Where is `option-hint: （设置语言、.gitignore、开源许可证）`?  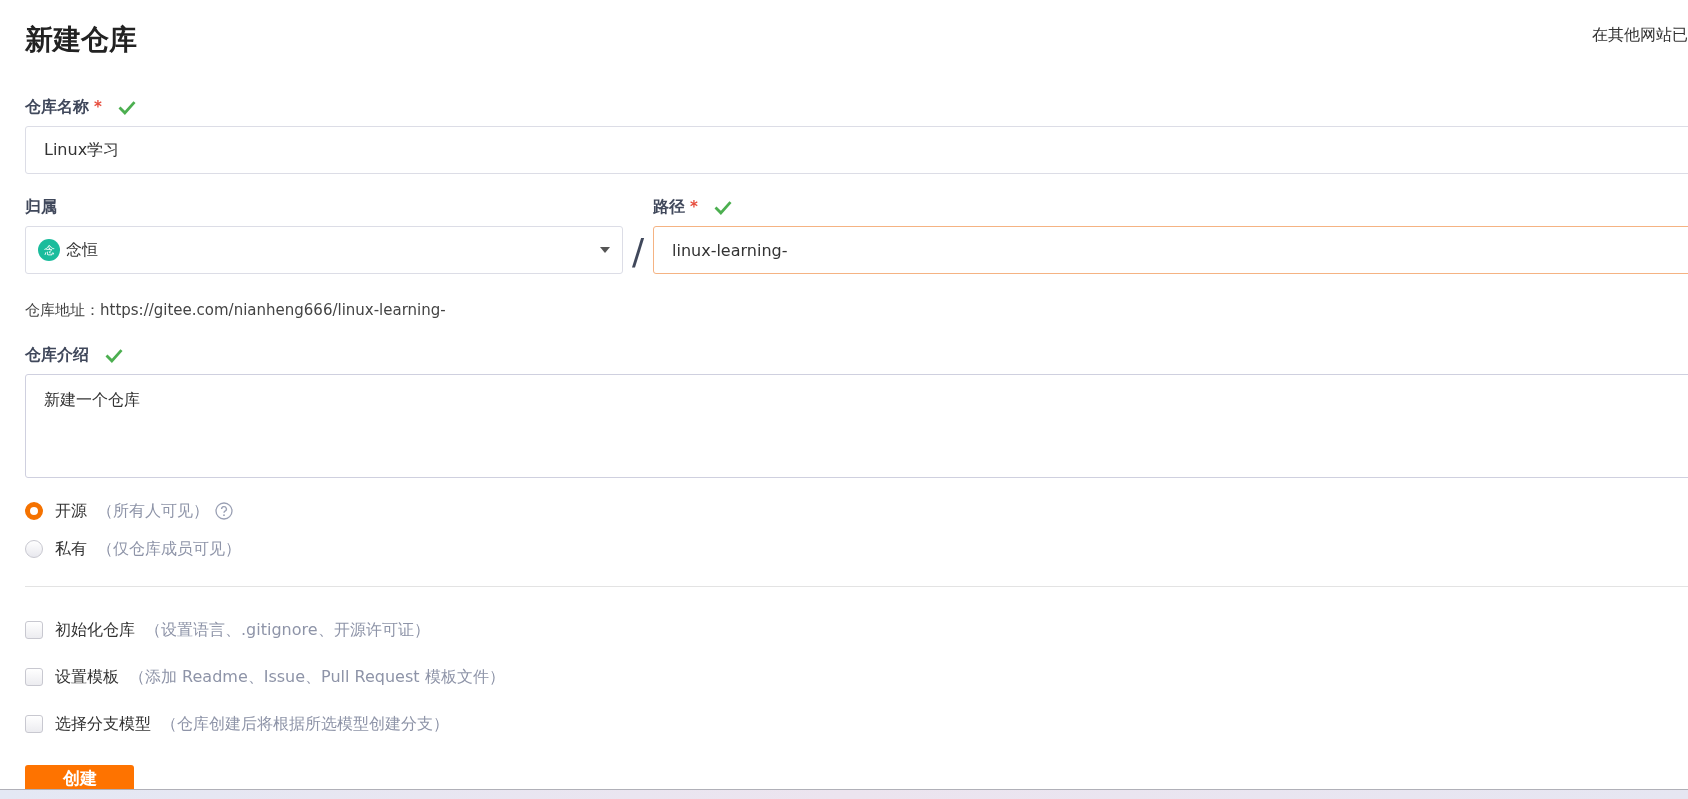
option-hint: （设置语言、.gitignore、开源许可证） is located at coordinates (287, 630).